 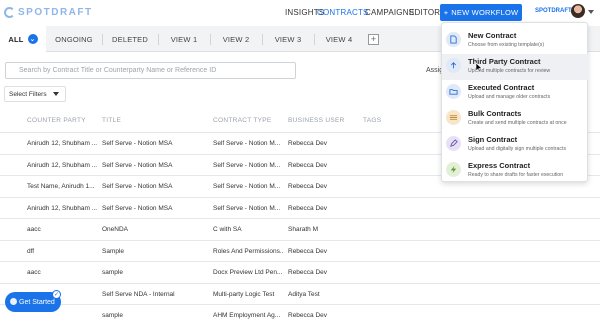 I want to click on table-row: aacc OneNDA C with SA Sharath M, so click(x=300, y=230).